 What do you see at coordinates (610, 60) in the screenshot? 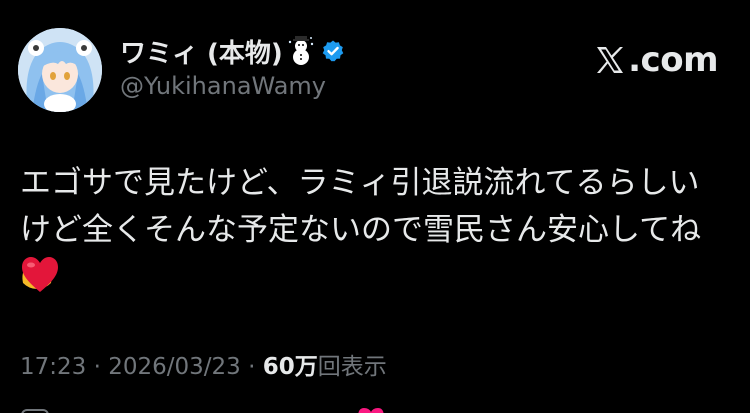
I see `x-logo-icon` at bounding box center [610, 60].